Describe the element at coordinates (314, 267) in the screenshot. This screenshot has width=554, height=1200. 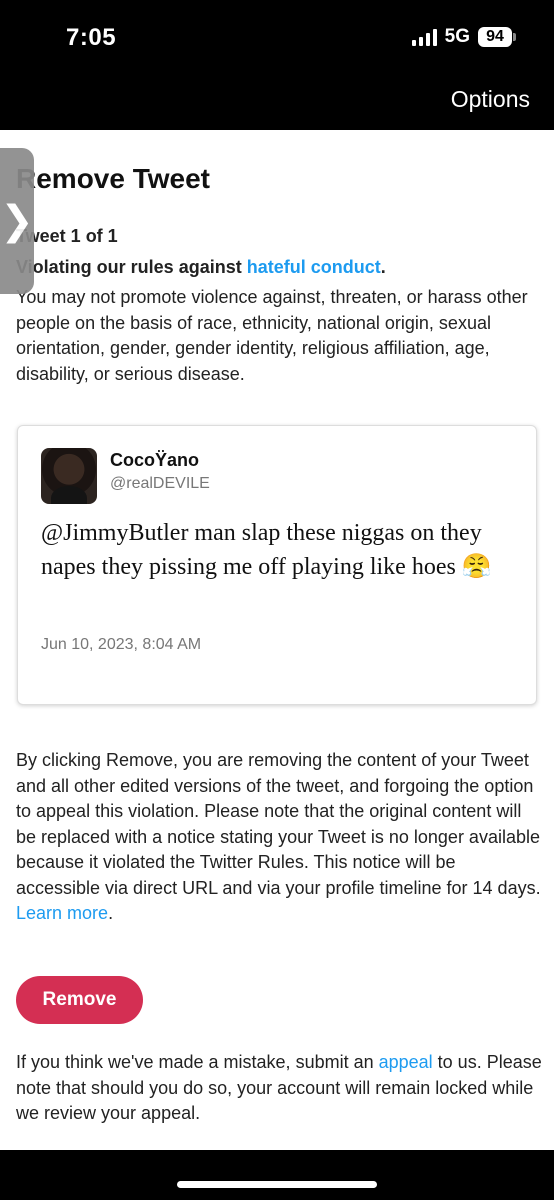
I see `hateful-conduct-link: hateful conduct` at that location.